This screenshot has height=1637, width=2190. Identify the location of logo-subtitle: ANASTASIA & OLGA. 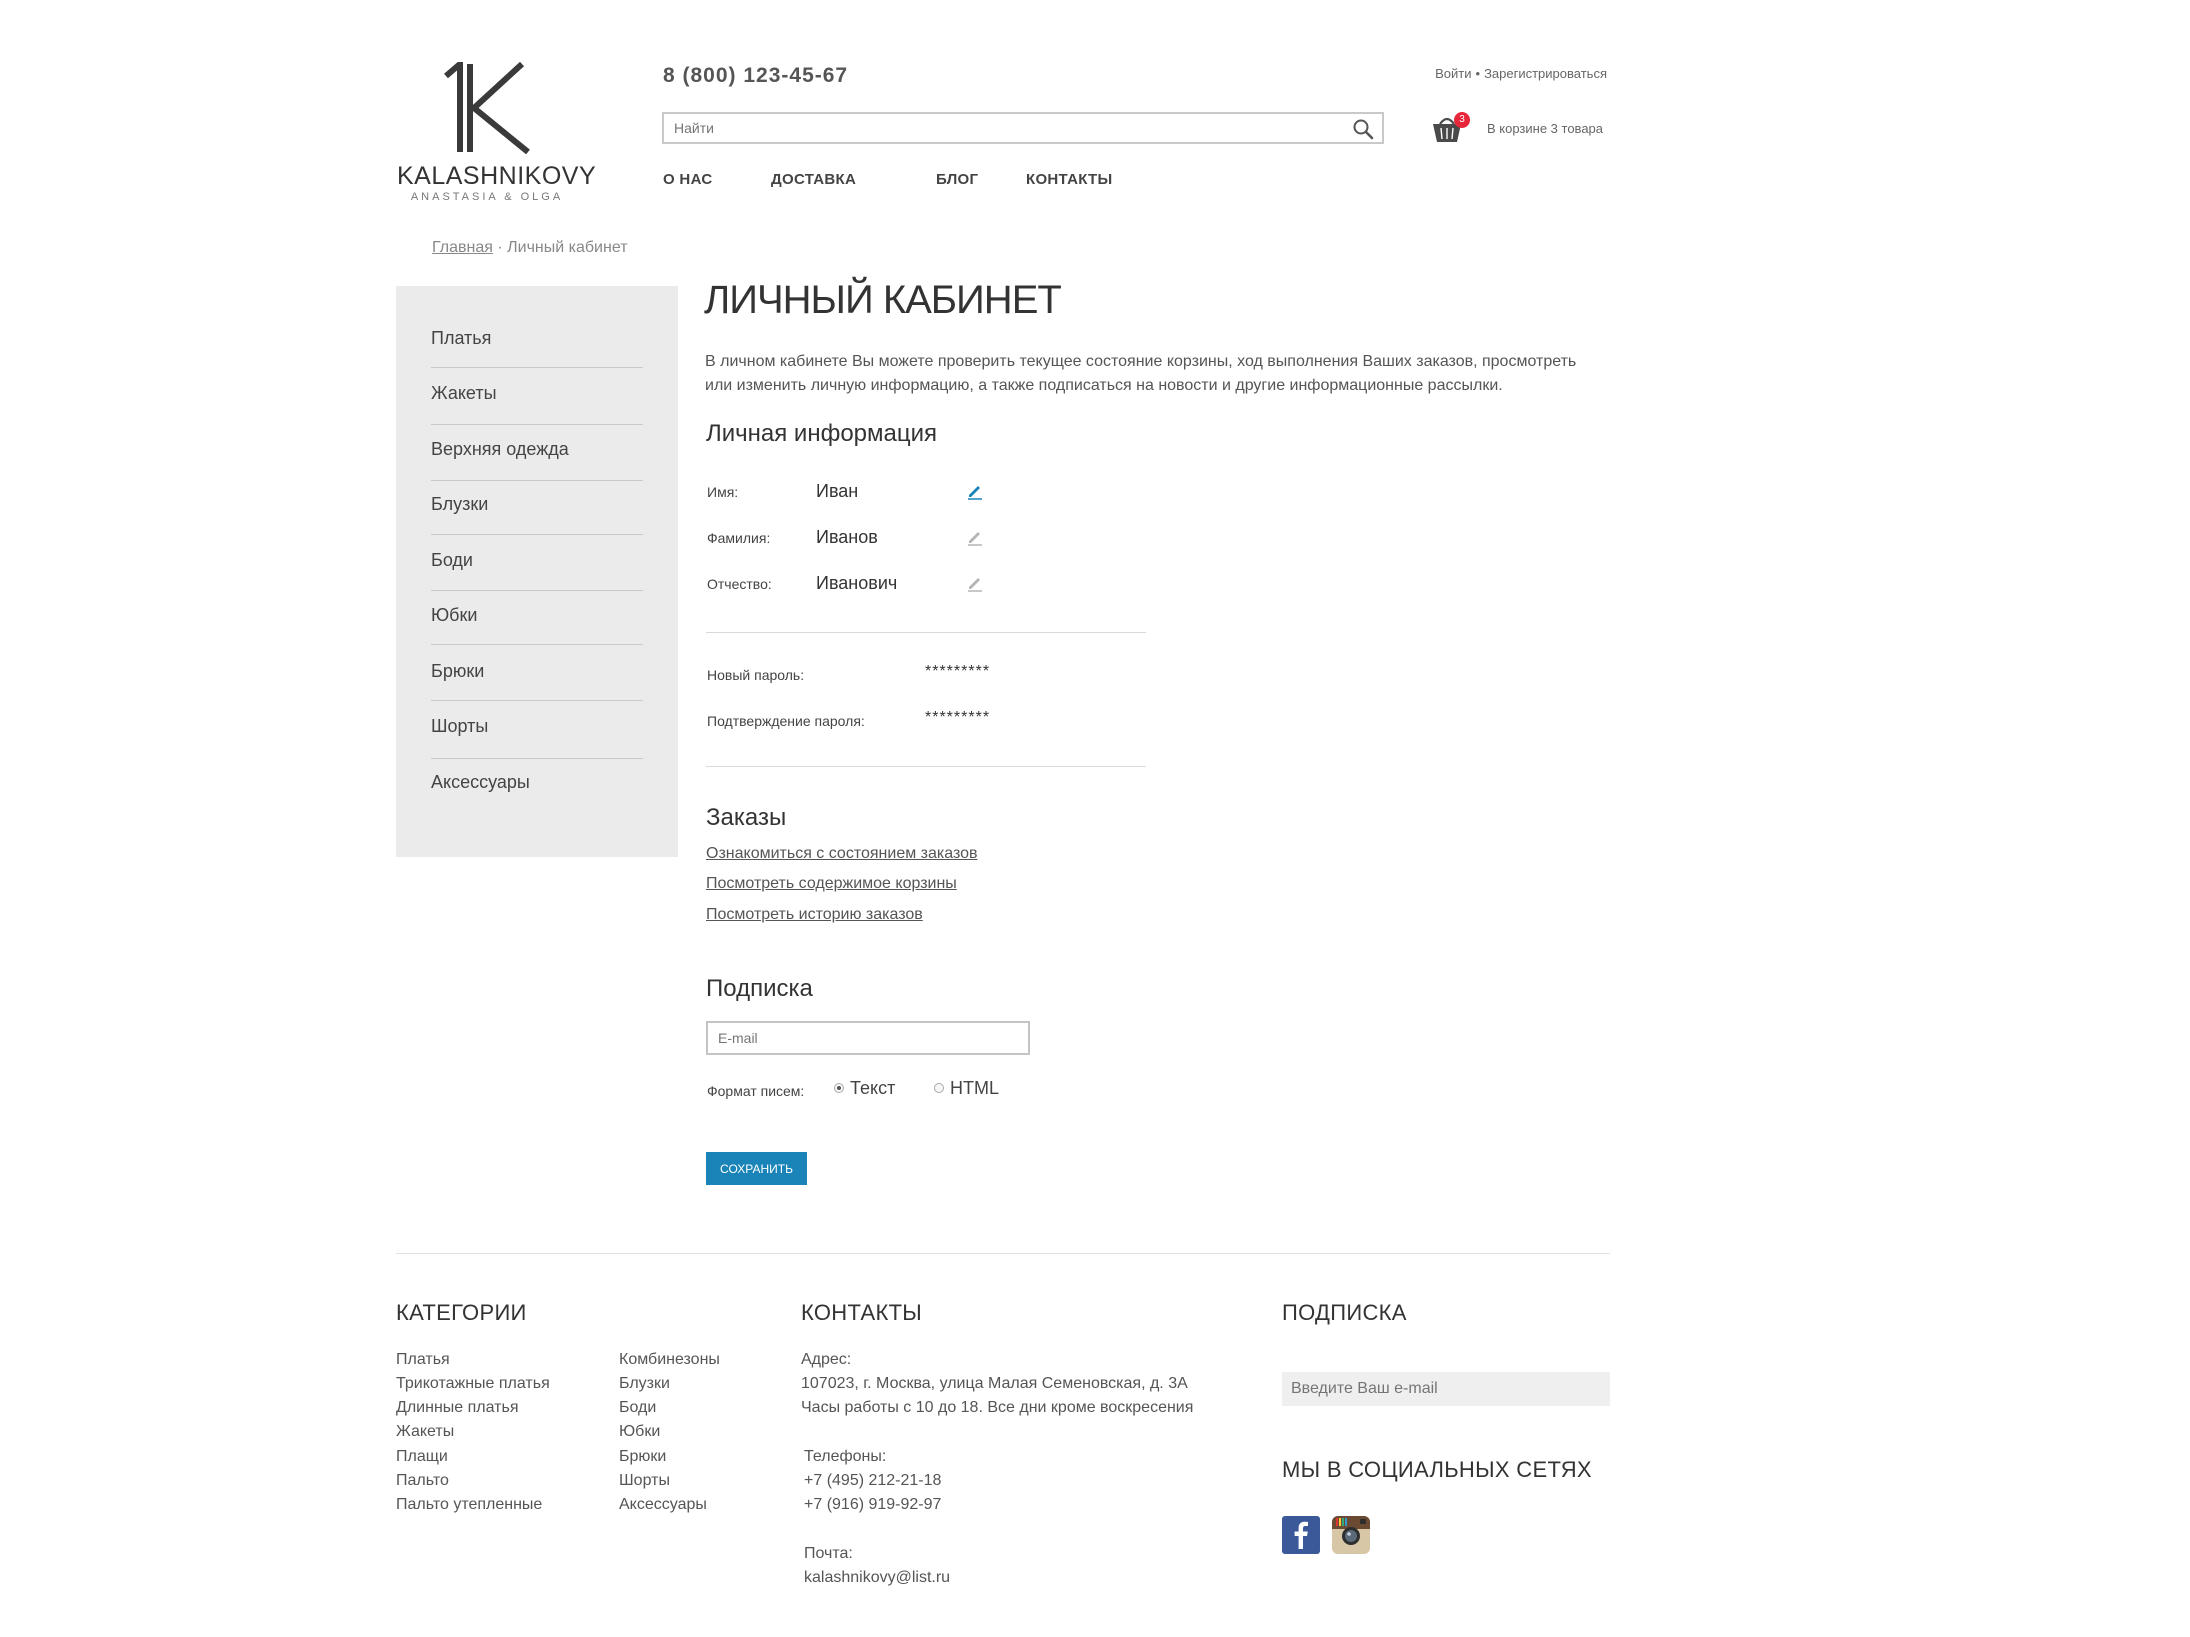
(487, 197).